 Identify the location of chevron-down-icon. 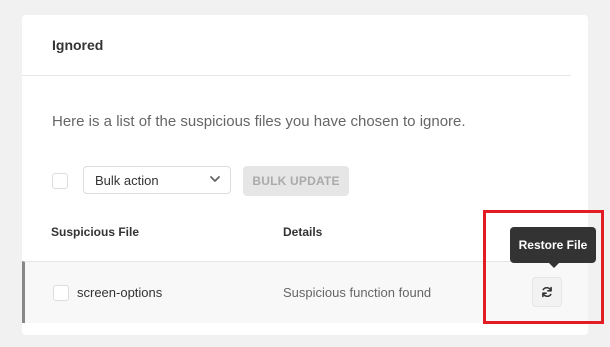
(215, 179).